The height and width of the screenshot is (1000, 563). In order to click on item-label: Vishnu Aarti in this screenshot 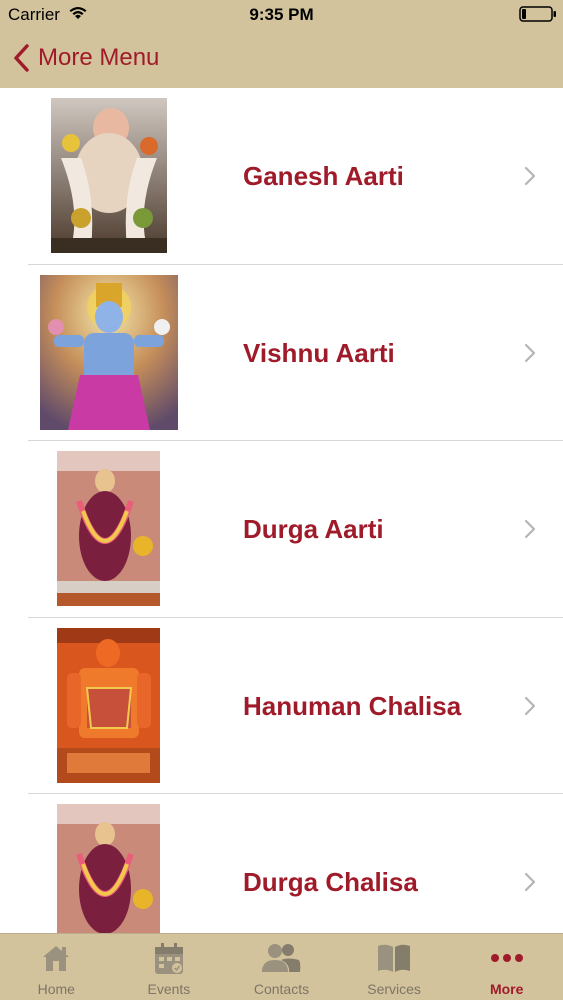, I will do `click(319, 352)`.